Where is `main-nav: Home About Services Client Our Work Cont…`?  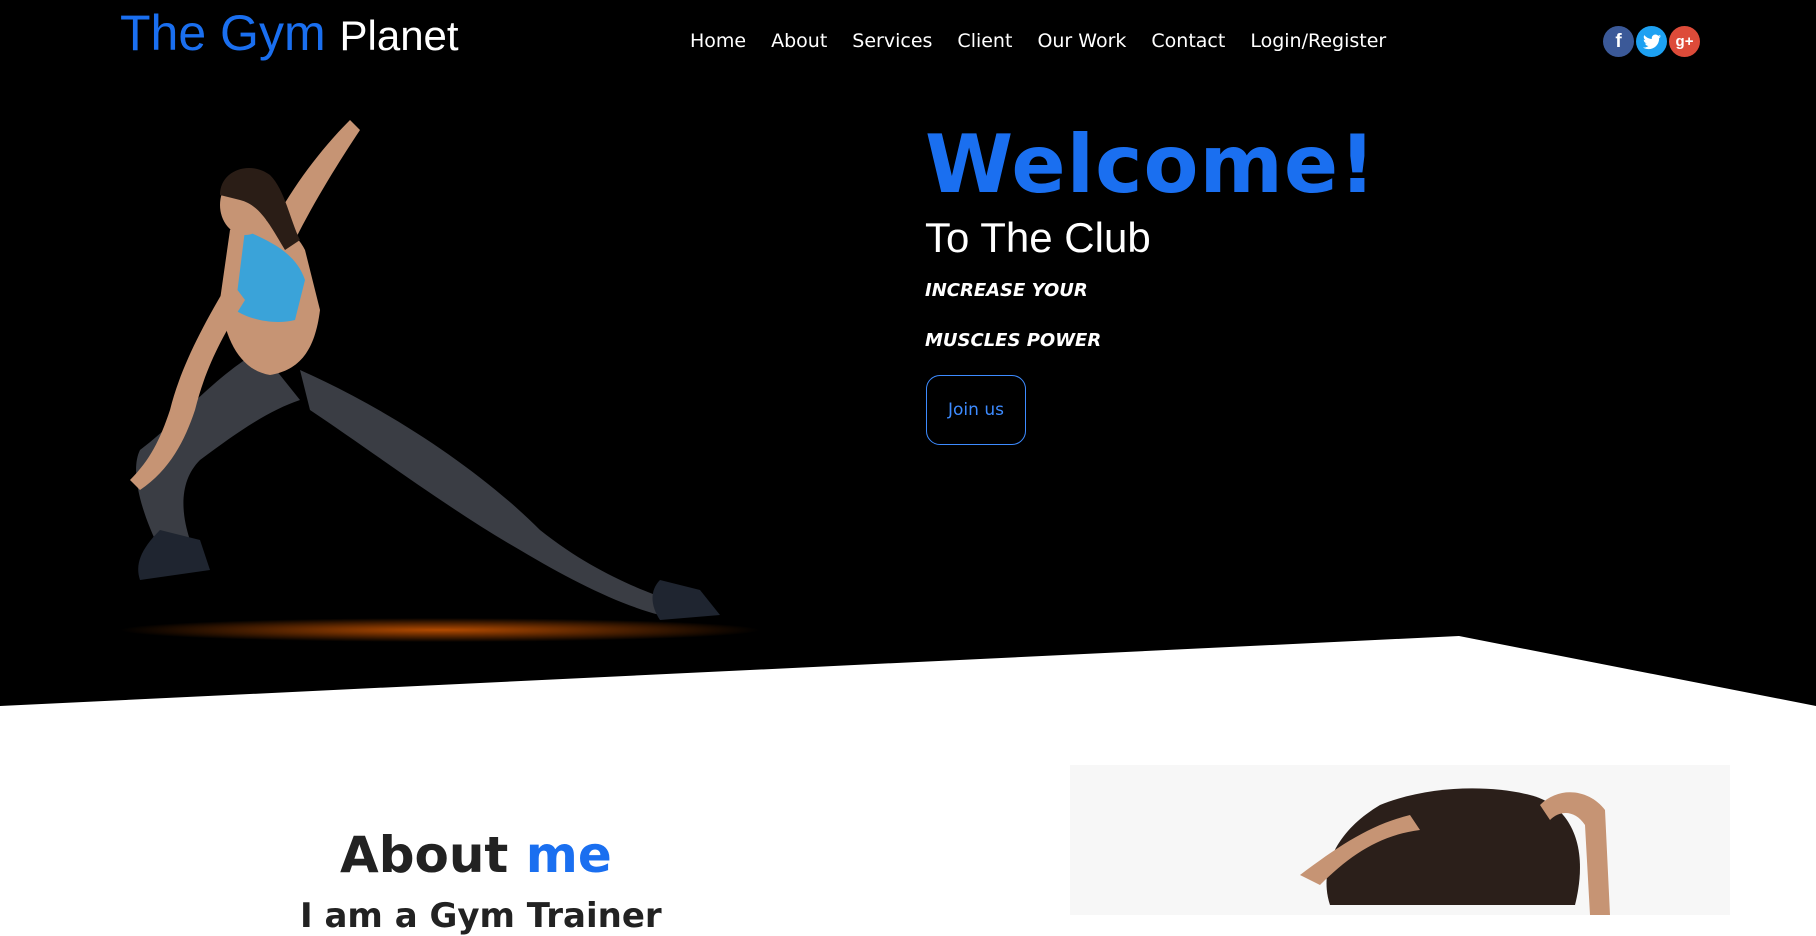 main-nav: Home About Services Client Our Work Cont… is located at coordinates (1050, 41).